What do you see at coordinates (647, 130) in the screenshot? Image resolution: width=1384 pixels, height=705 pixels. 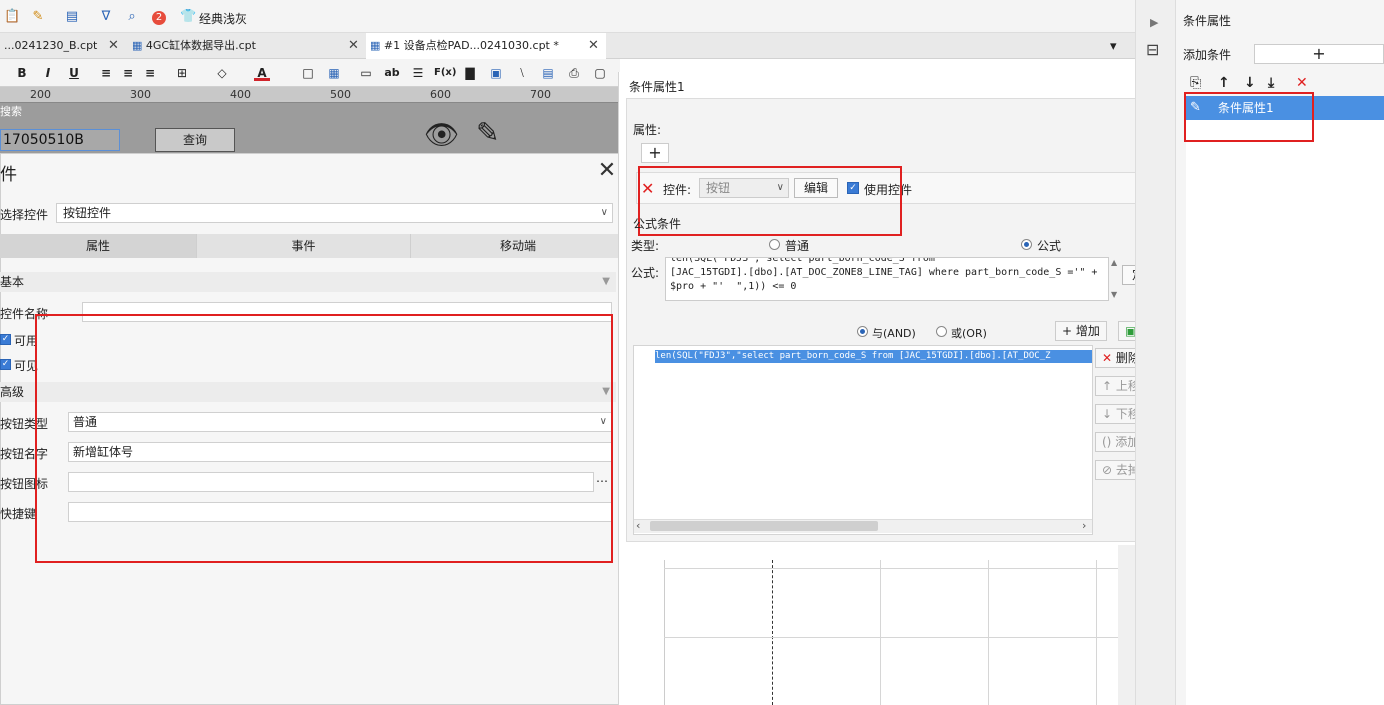 I see `attributes-label: 属性:` at bounding box center [647, 130].